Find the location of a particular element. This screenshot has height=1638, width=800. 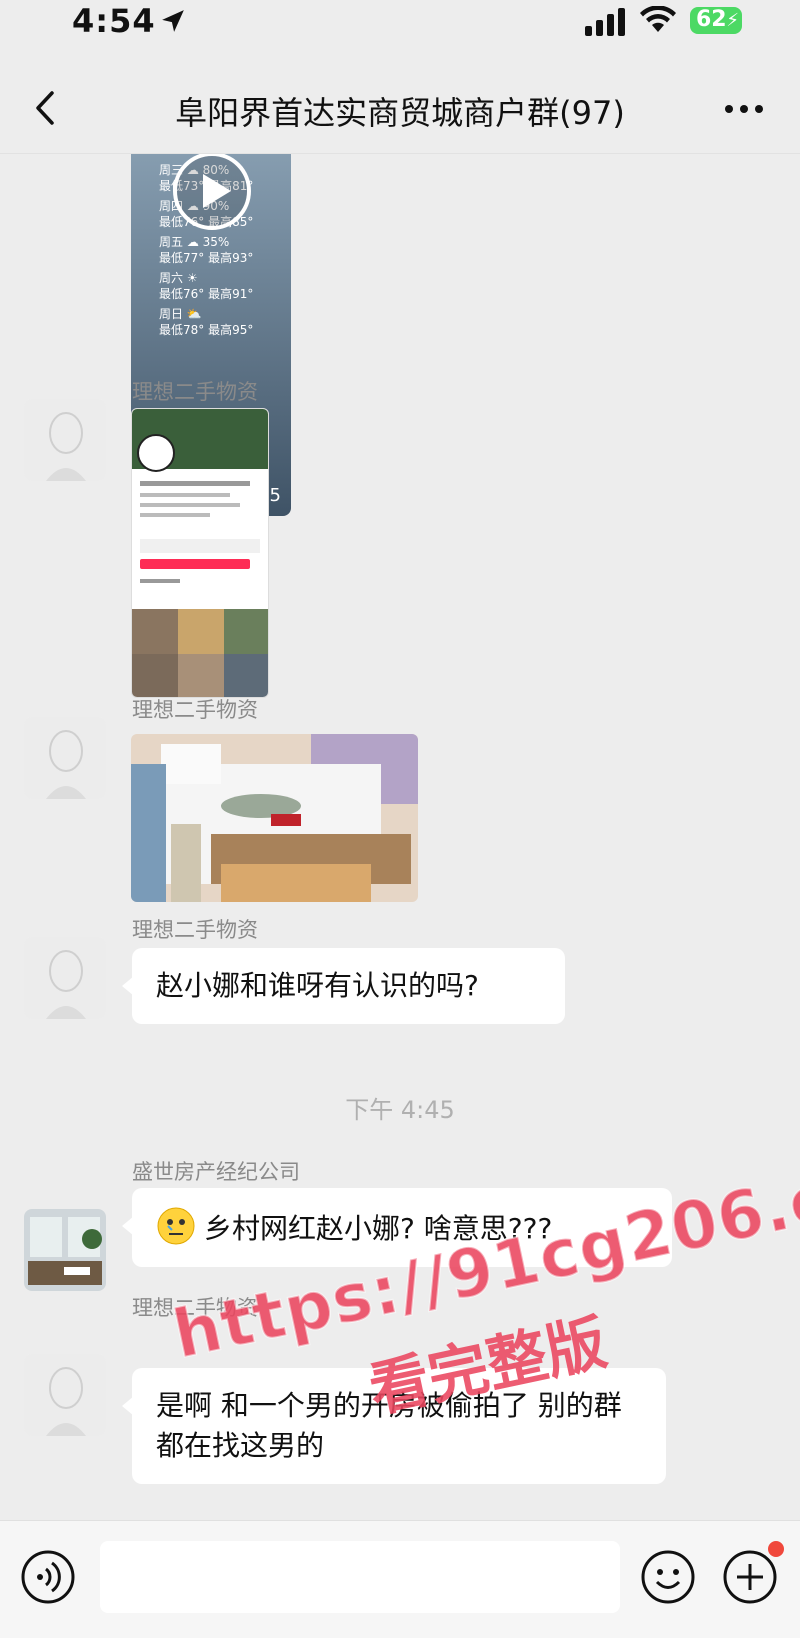

chat-header: 阜阳界首达实商贸城商户群(97) is located at coordinates (400, 107).